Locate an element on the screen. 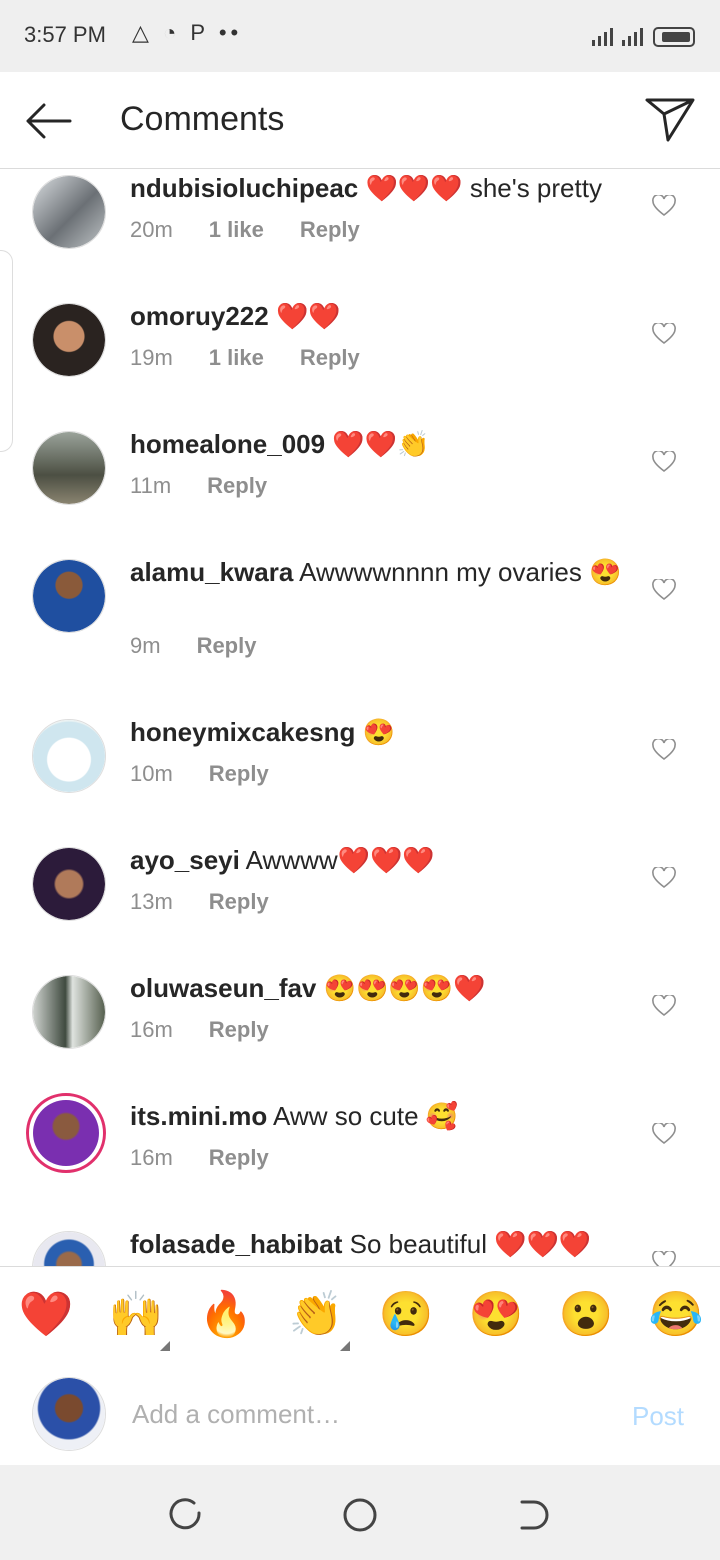 This screenshot has height=1560, width=720. comment-body: ❤️❤️ is located at coordinates (308, 316).